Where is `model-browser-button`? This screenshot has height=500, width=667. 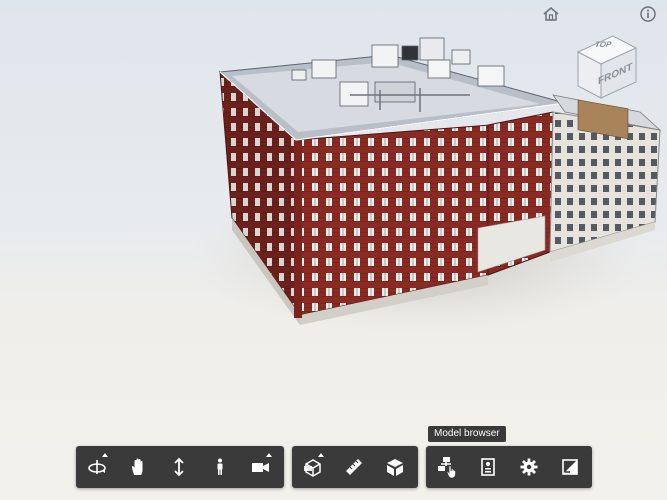
model-browser-button is located at coordinates (446, 467).